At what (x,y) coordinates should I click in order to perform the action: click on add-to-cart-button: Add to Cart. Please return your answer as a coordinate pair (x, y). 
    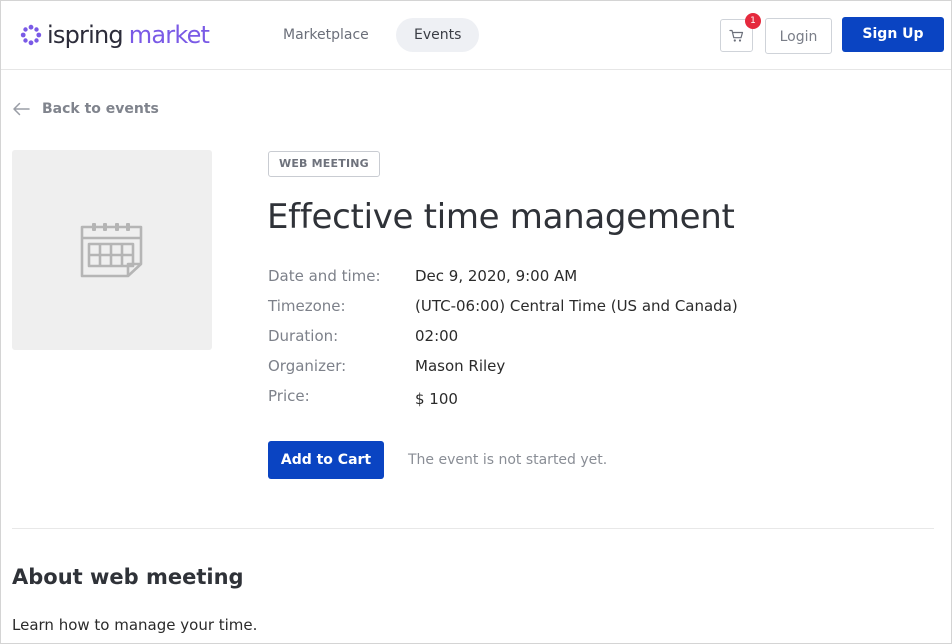
    Looking at the image, I should click on (326, 460).